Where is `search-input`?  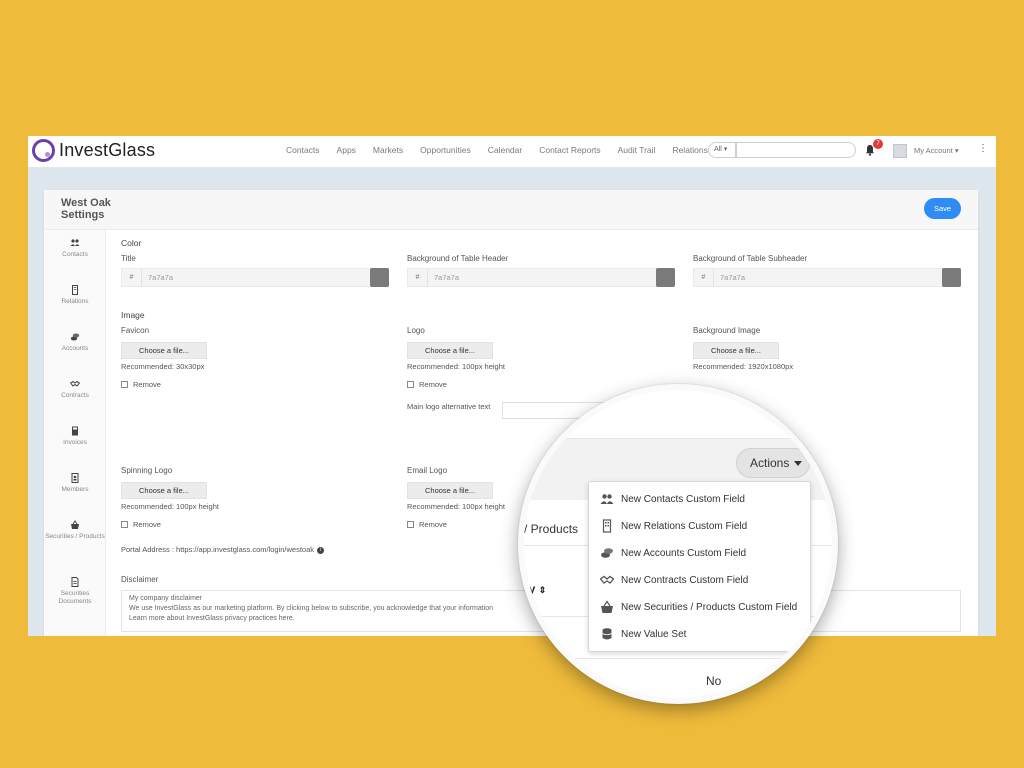
search-input is located at coordinates (796, 150).